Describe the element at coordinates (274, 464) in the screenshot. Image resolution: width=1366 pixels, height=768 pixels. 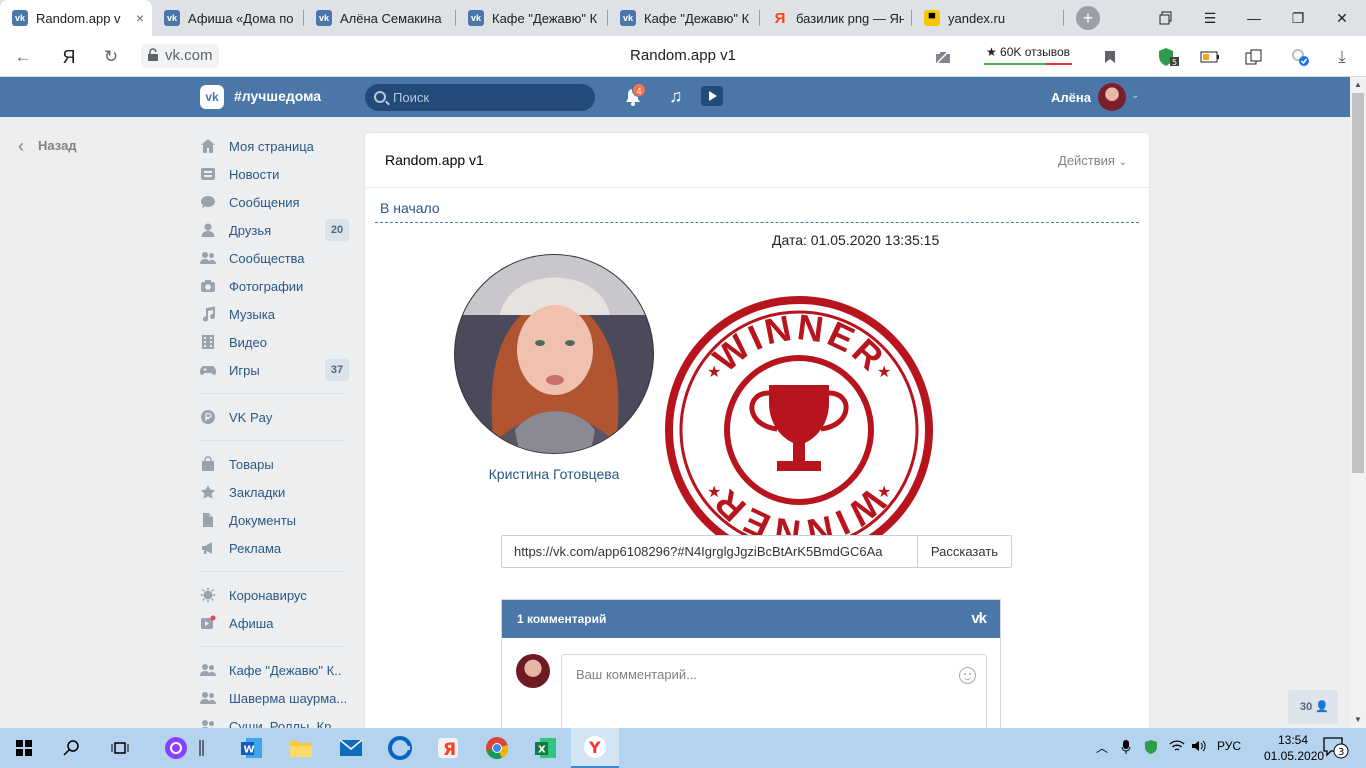
I see `sidebar-item: Товары` at that location.